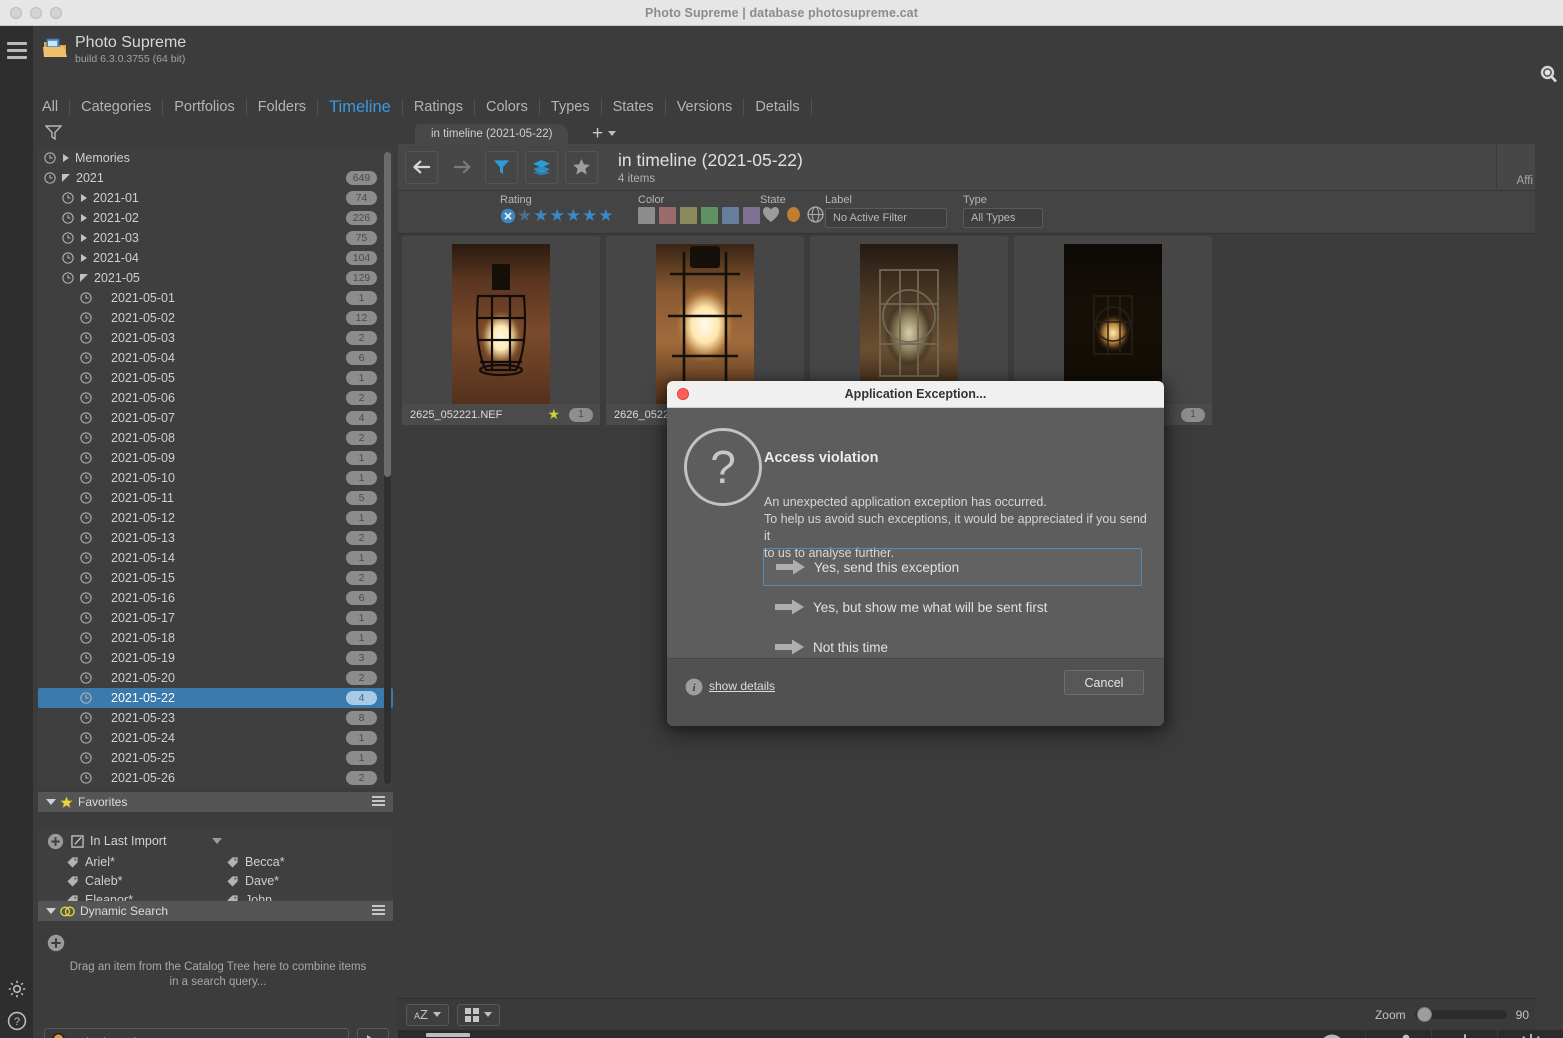  Describe the element at coordinates (1460, 1014) in the screenshot. I see `zoom-slider` at that location.